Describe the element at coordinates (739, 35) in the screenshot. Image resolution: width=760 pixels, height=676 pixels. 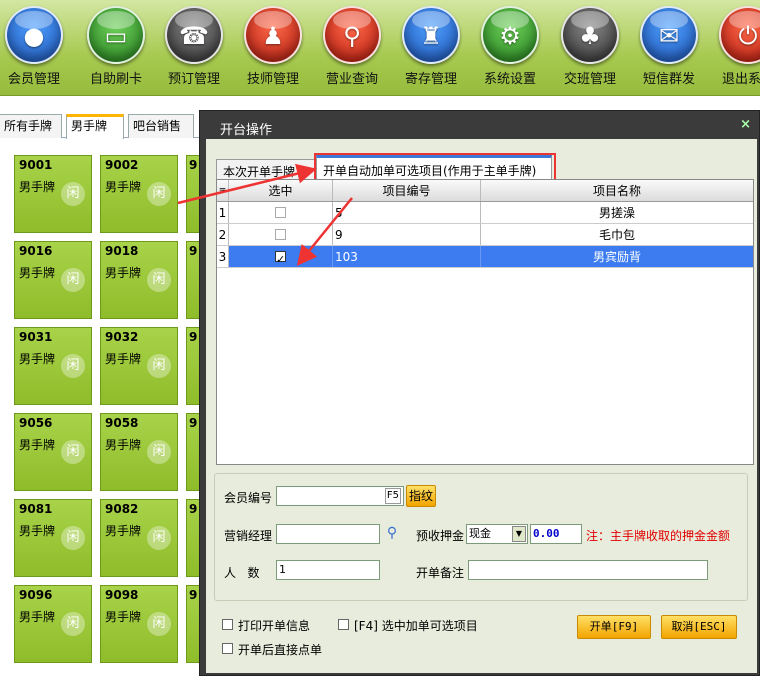
I see `power-icon: ⏻` at that location.